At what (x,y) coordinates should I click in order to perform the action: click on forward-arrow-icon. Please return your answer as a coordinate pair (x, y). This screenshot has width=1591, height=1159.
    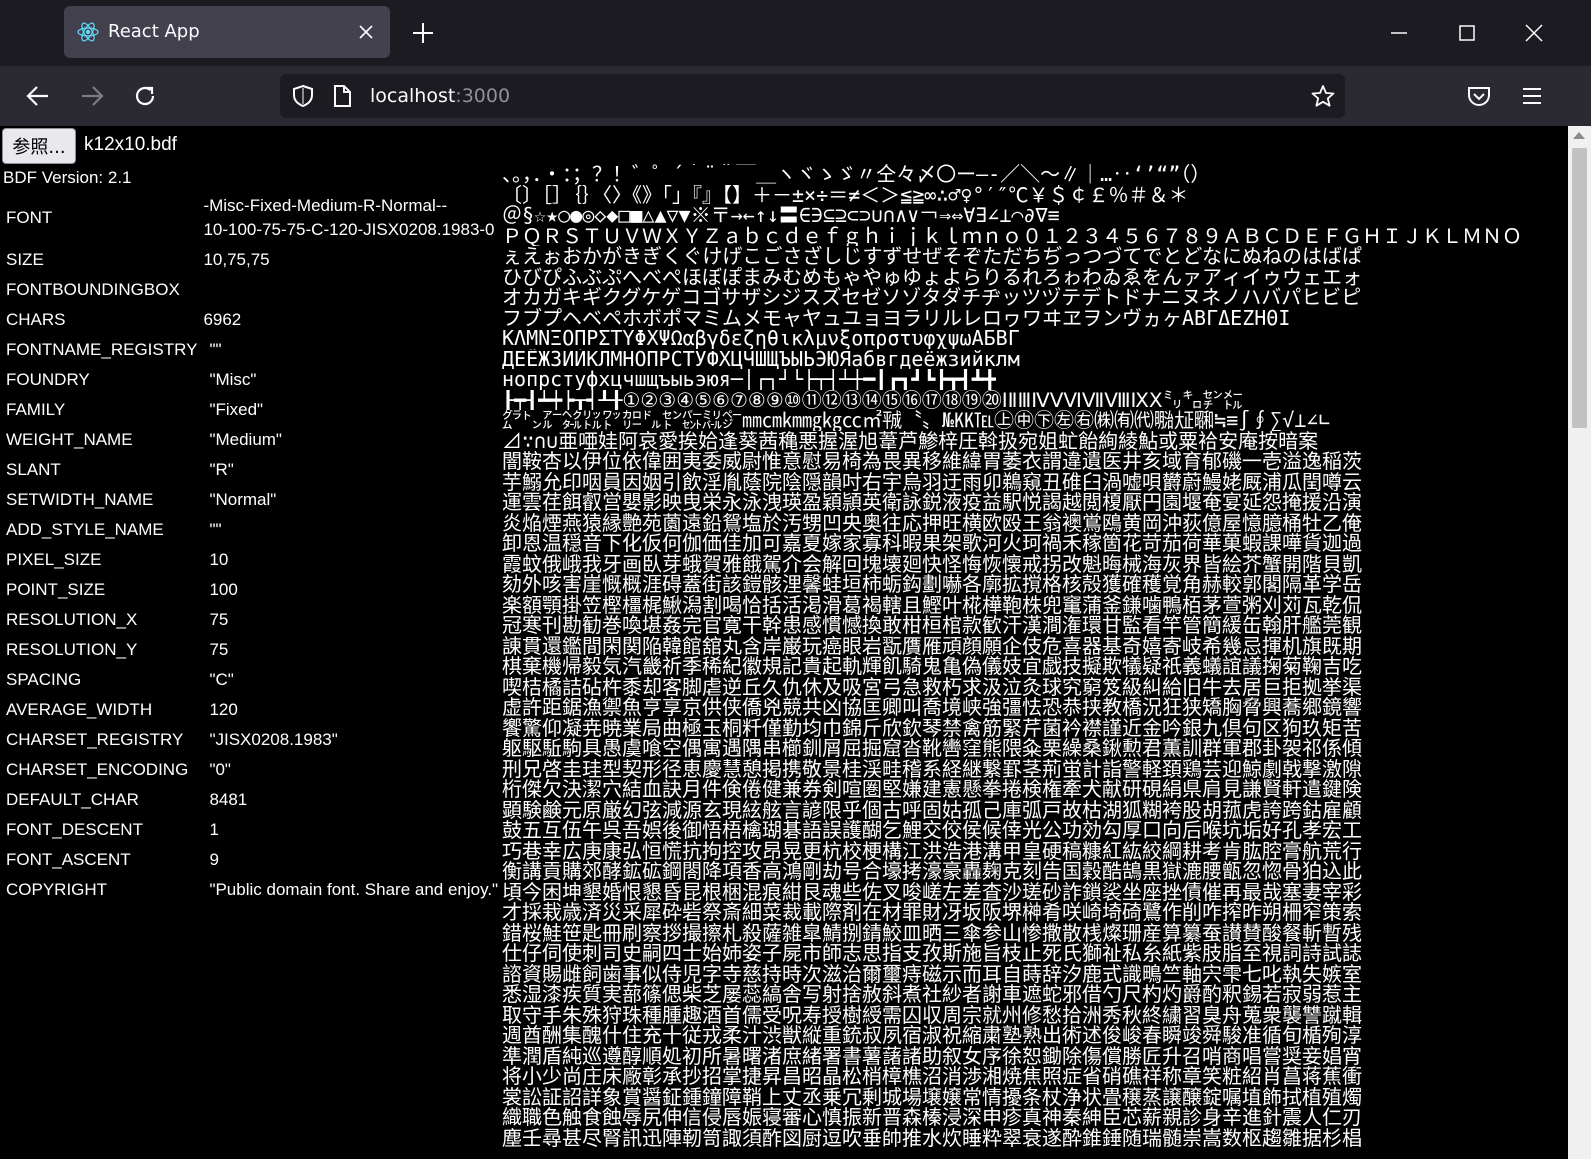
    Looking at the image, I should click on (92, 96).